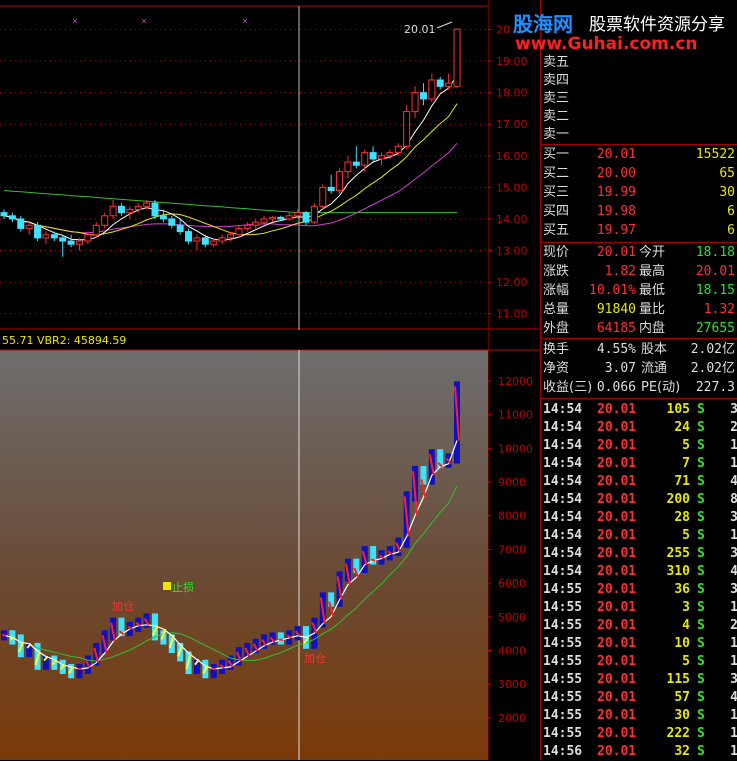 This screenshot has height=761, width=737. I want to click on stat-value: 1.32, so click(719, 309).